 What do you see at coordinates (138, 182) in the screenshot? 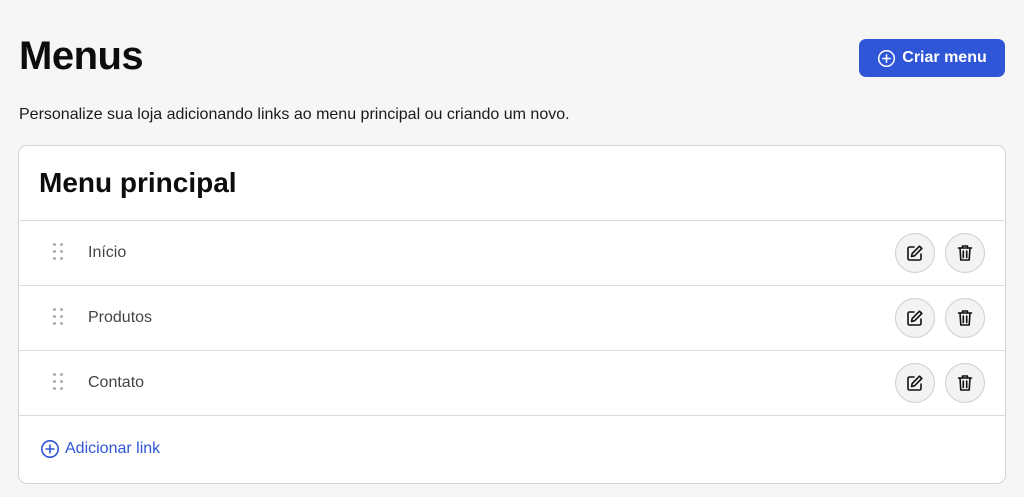
I see `menu-card-title: Menu principal` at bounding box center [138, 182].